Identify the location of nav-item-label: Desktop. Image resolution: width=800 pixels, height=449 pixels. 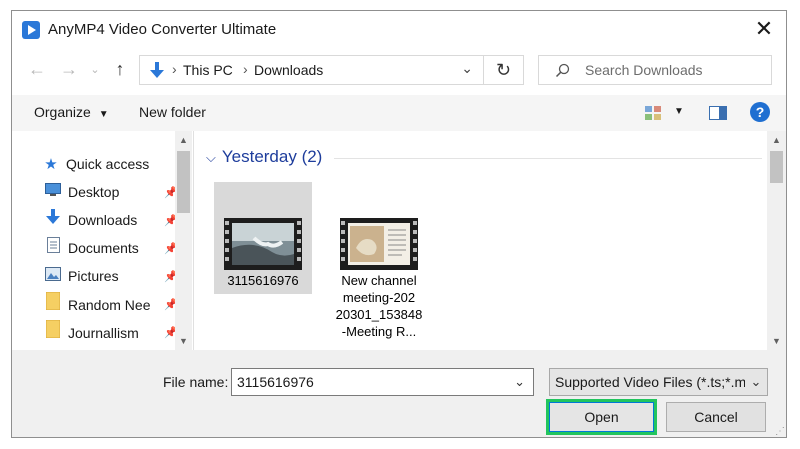
(94, 192).